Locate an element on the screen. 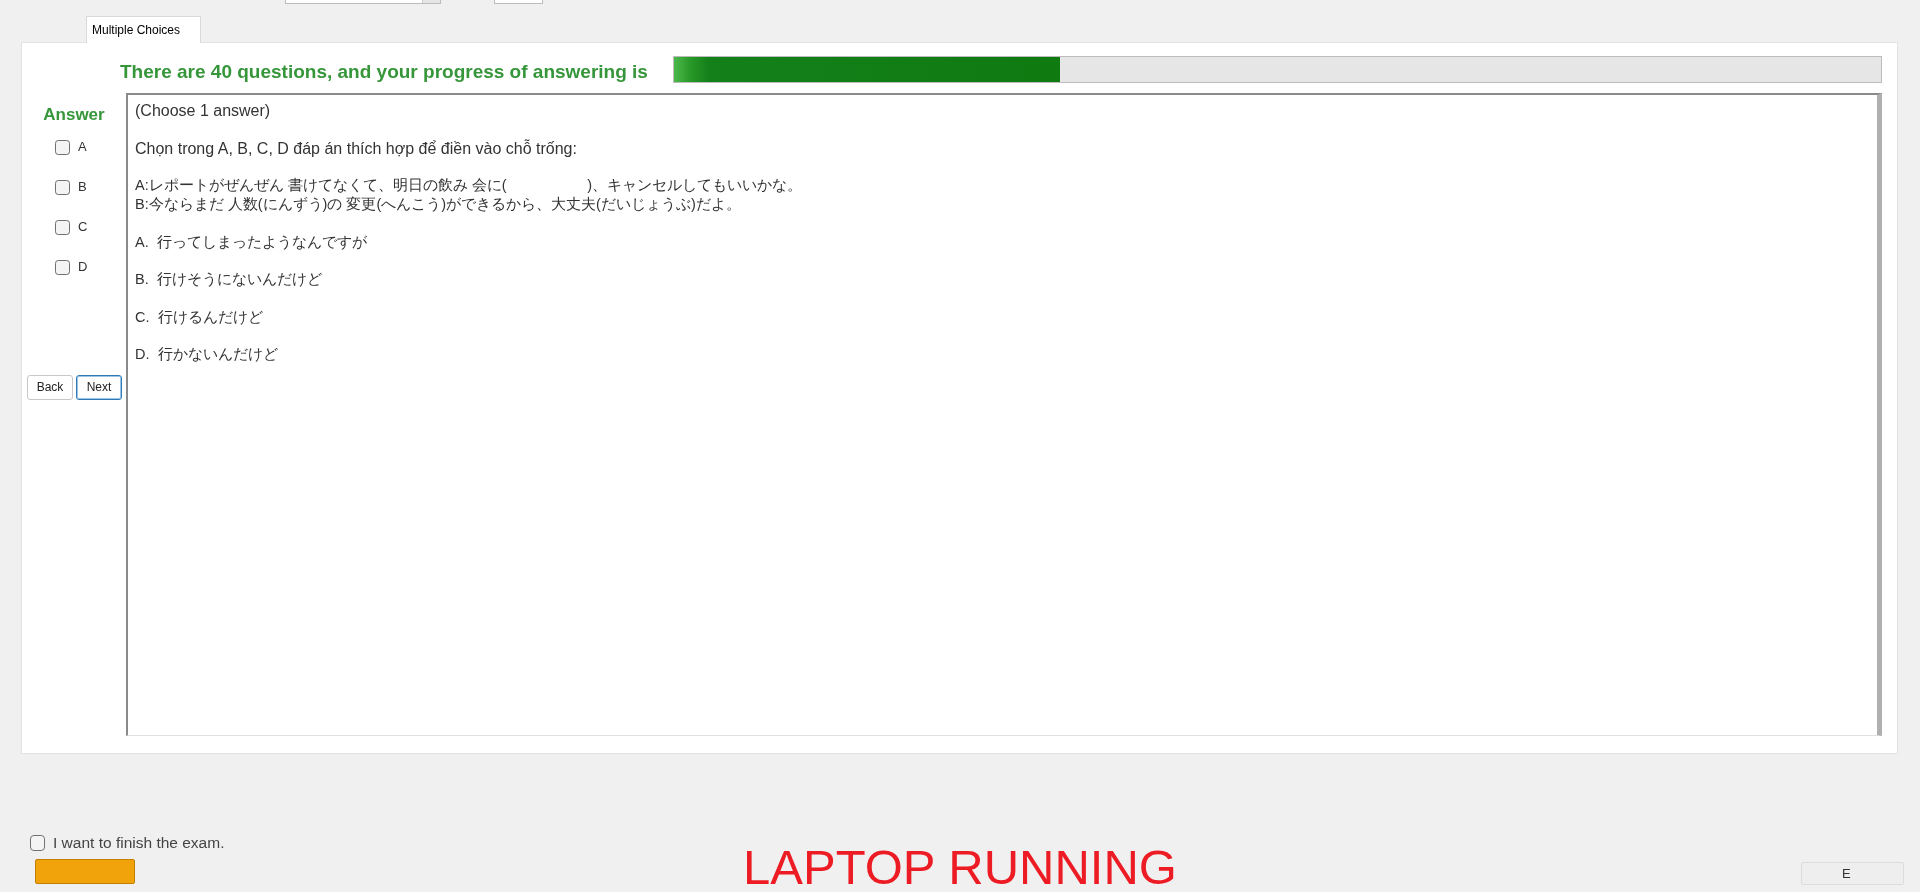  corner-button: E is located at coordinates (1852, 873).